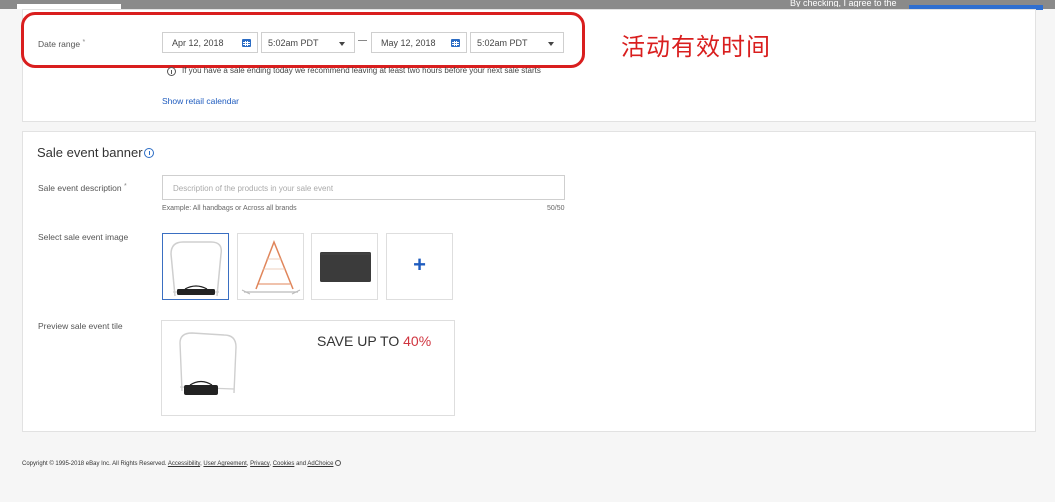 The width and height of the screenshot is (1055, 502). I want to click on plus-icon: +, so click(419, 264).